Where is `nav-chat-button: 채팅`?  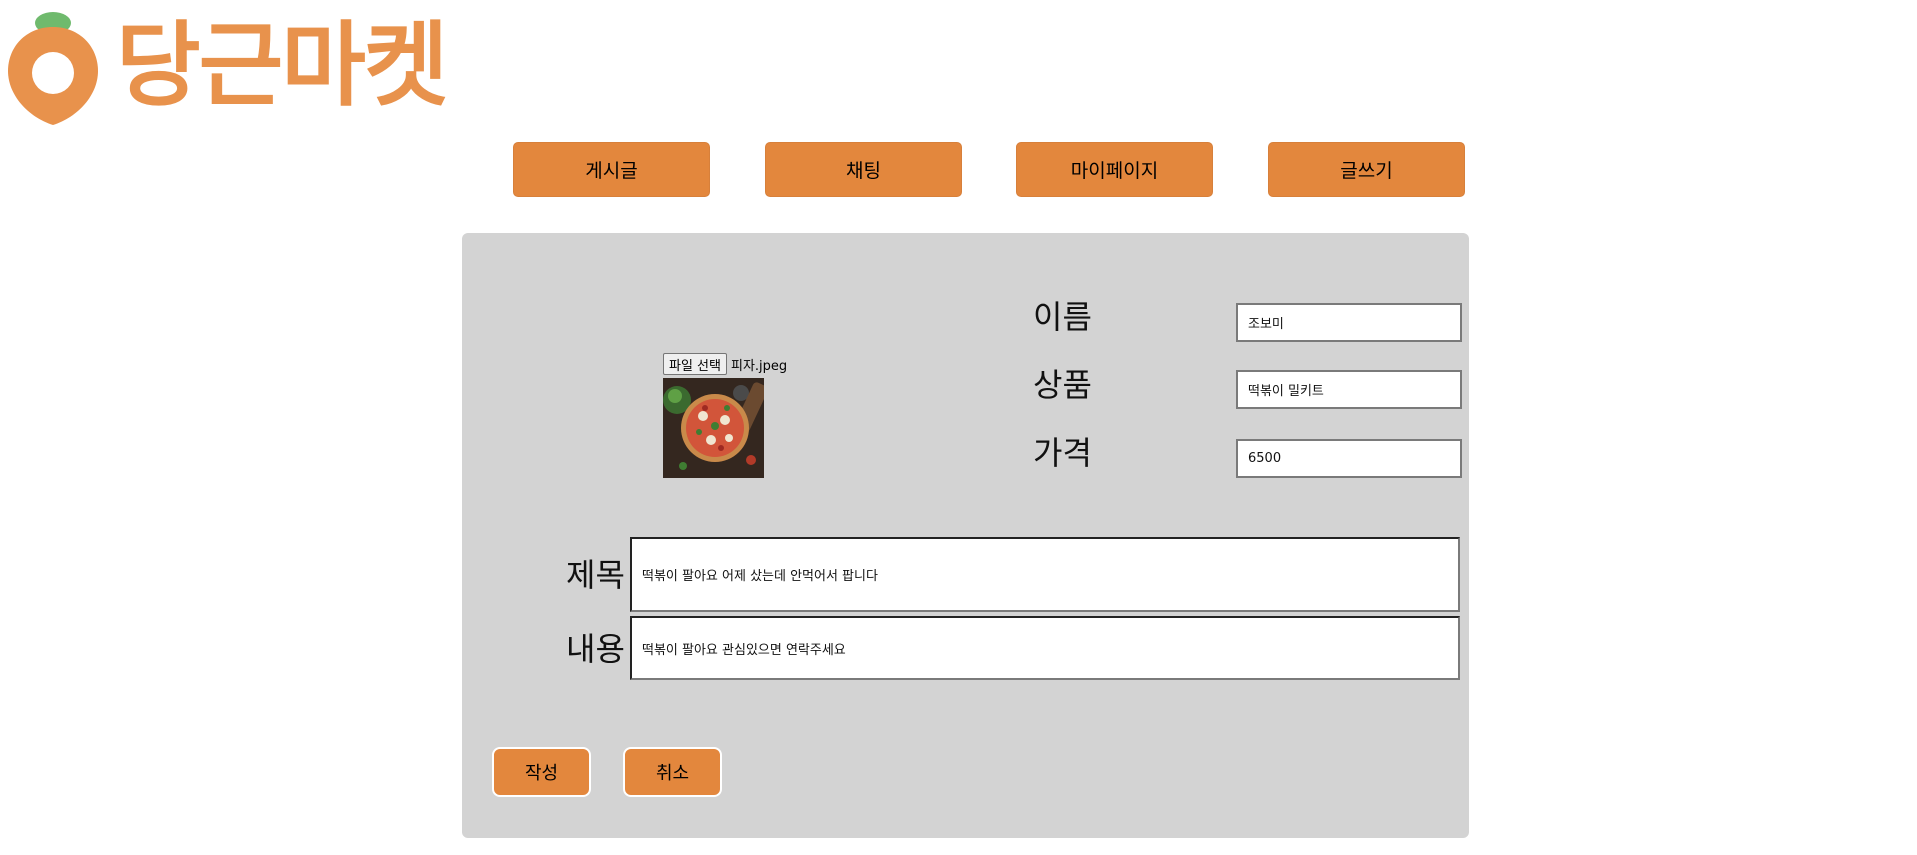
nav-chat-button: 채팅 is located at coordinates (863, 169).